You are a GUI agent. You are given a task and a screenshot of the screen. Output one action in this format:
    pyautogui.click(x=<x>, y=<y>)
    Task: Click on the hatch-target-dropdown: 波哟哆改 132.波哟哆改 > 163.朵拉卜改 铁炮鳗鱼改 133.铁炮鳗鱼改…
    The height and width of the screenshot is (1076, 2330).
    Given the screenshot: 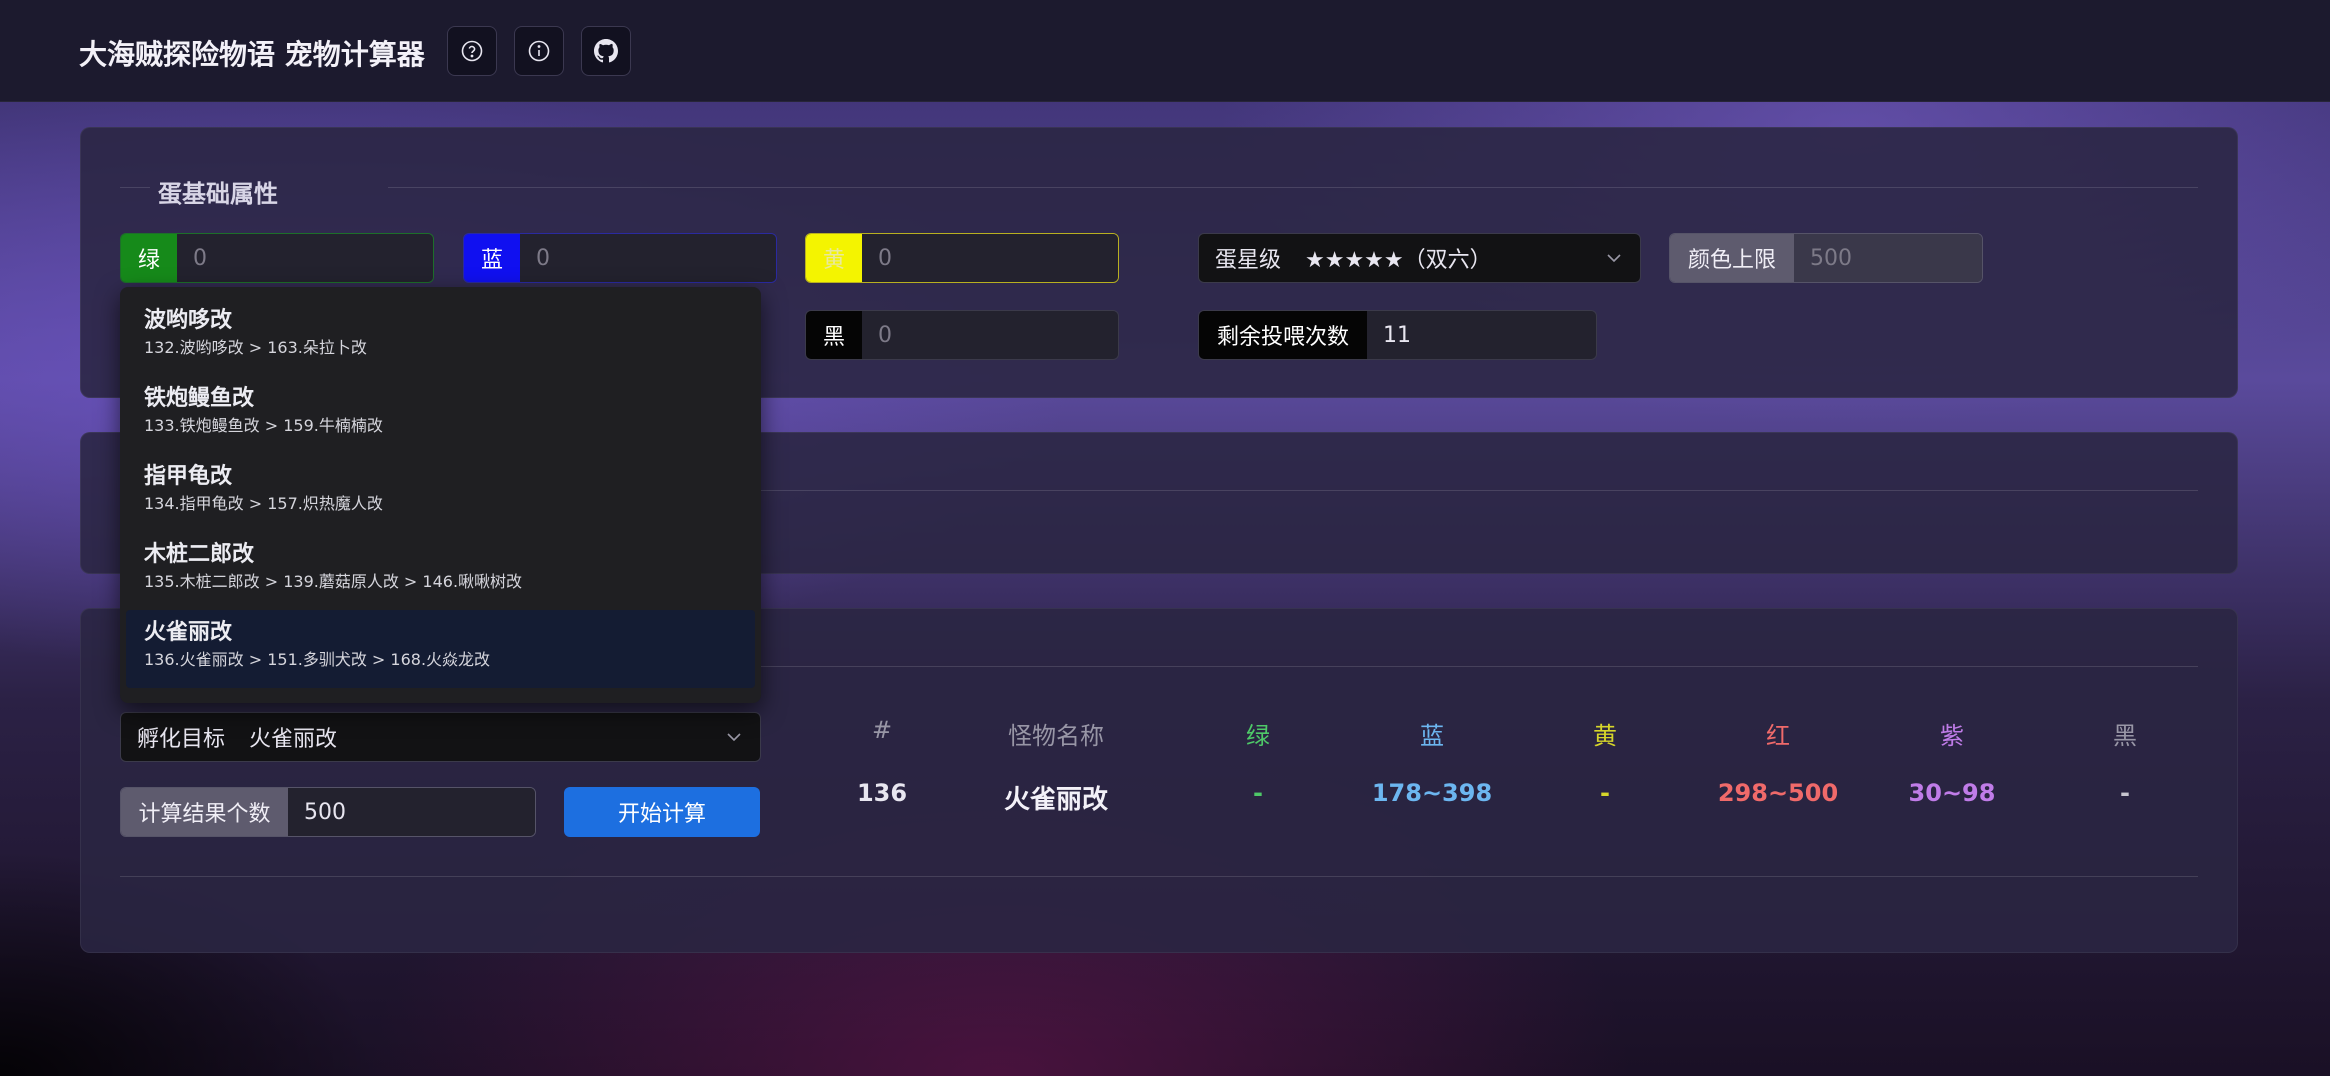 What is the action you would take?
    pyautogui.click(x=440, y=495)
    